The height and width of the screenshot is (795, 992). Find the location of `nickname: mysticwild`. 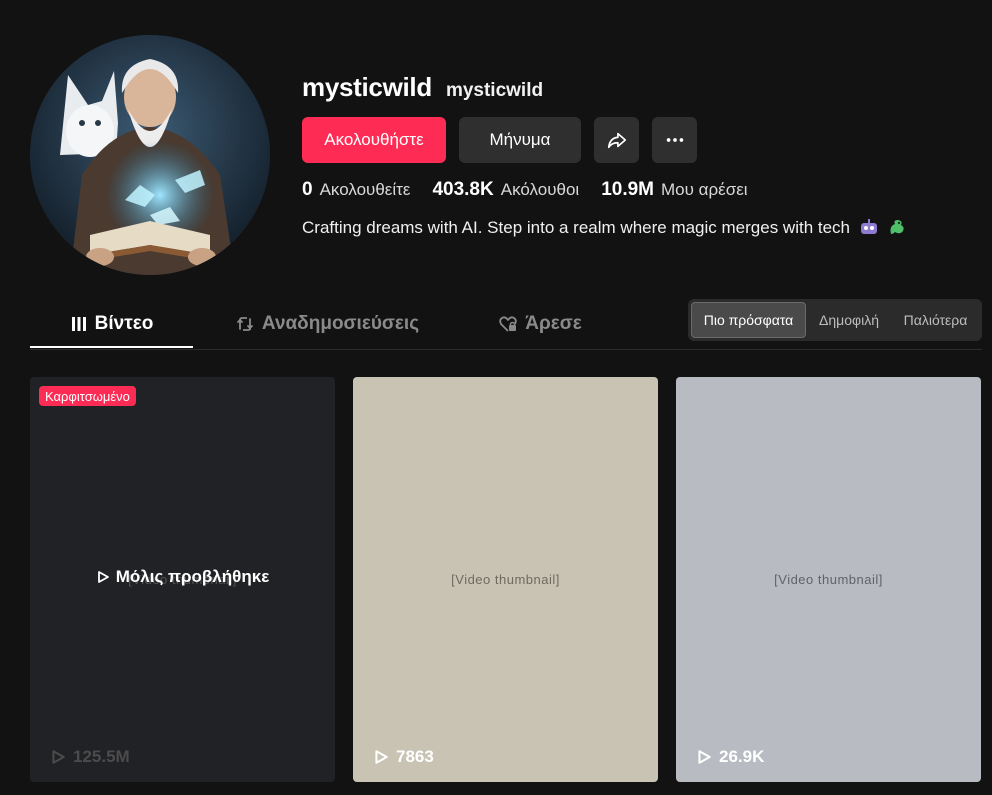

nickname: mysticwild is located at coordinates (494, 90).